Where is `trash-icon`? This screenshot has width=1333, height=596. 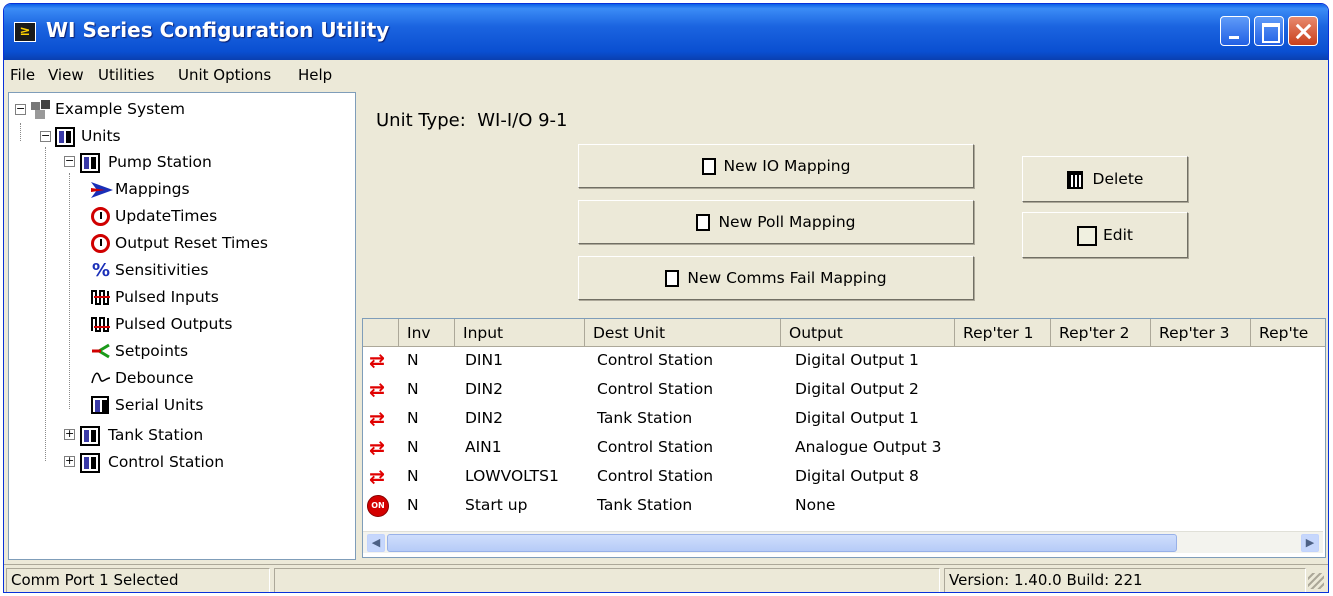 trash-icon is located at coordinates (1074, 179).